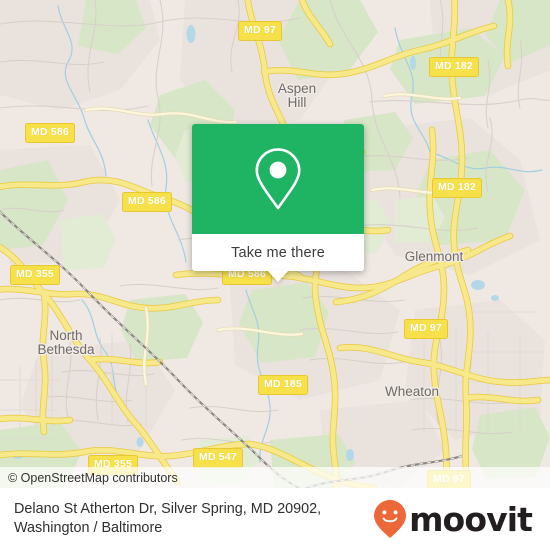  I want to click on road-shield: MD 547, so click(218, 458).